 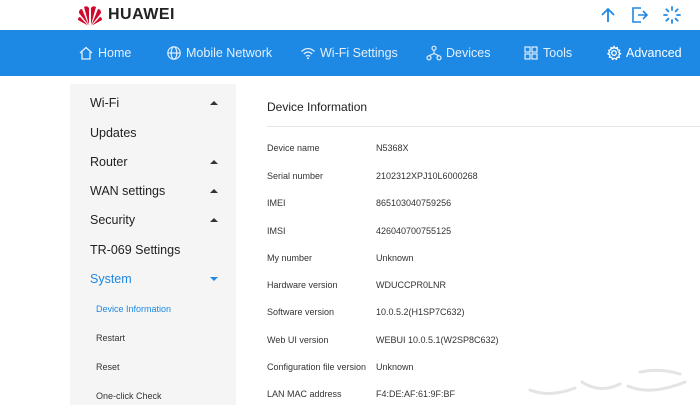 What do you see at coordinates (420, 312) in the screenshot?
I see `info-value: 10.0.5.2(H1SP7C632)` at bounding box center [420, 312].